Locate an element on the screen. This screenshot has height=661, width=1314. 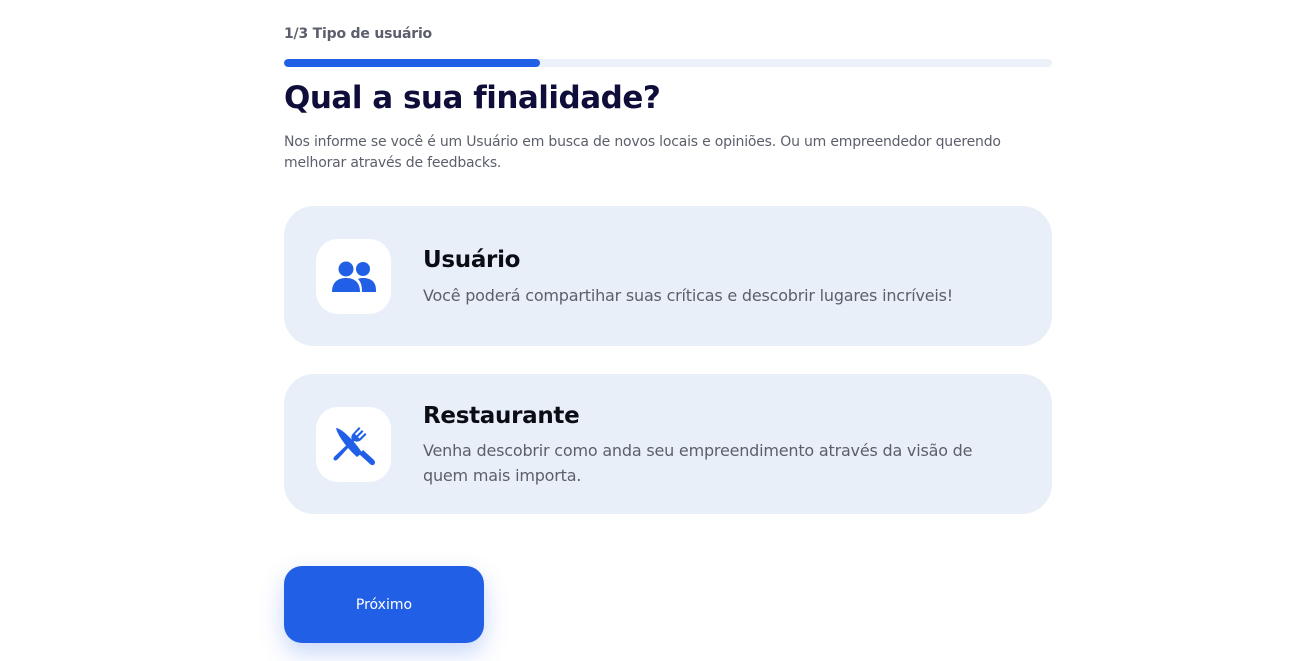
next-button: Próximo is located at coordinates (384, 604).